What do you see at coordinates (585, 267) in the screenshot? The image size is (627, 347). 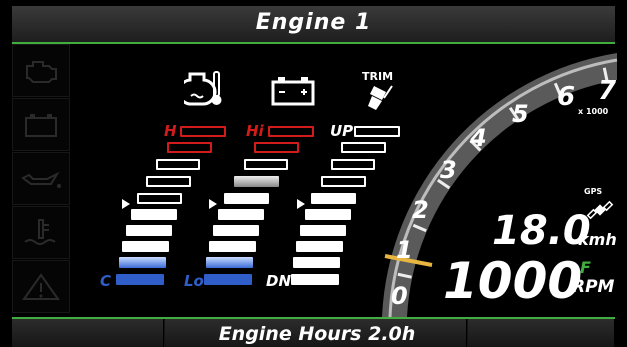 I see `gear-indicator: F` at bounding box center [585, 267].